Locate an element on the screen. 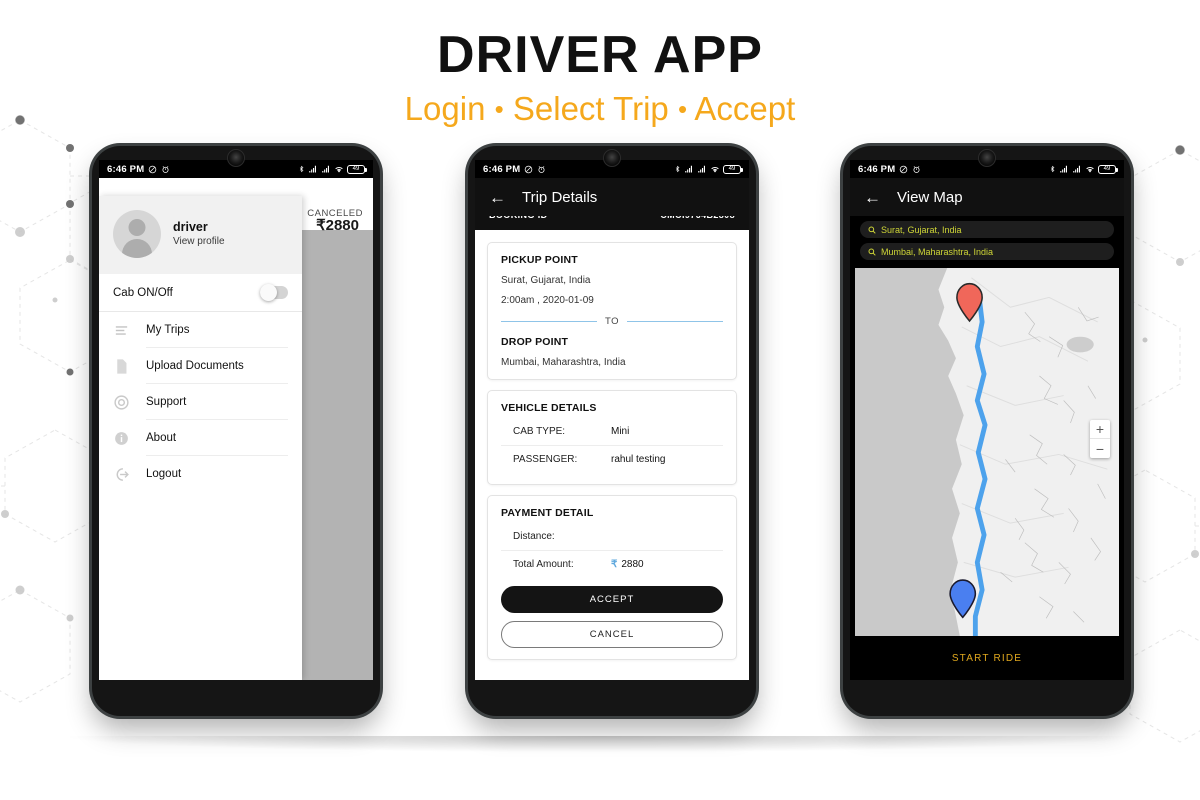 Image resolution: width=1200 pixels, height=800 pixels. destination-search-input: Mumbai, Maharashtra, India is located at coordinates (987, 251).